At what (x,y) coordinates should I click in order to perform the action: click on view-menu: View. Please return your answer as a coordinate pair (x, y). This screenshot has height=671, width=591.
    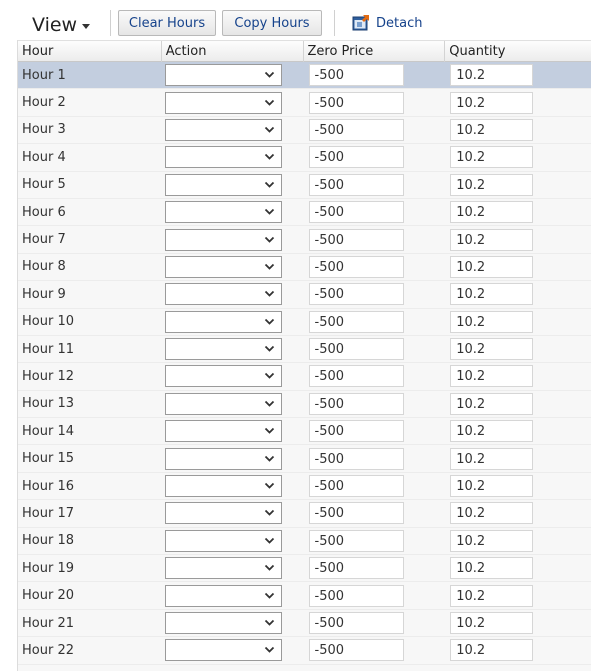
    Looking at the image, I should click on (61, 25).